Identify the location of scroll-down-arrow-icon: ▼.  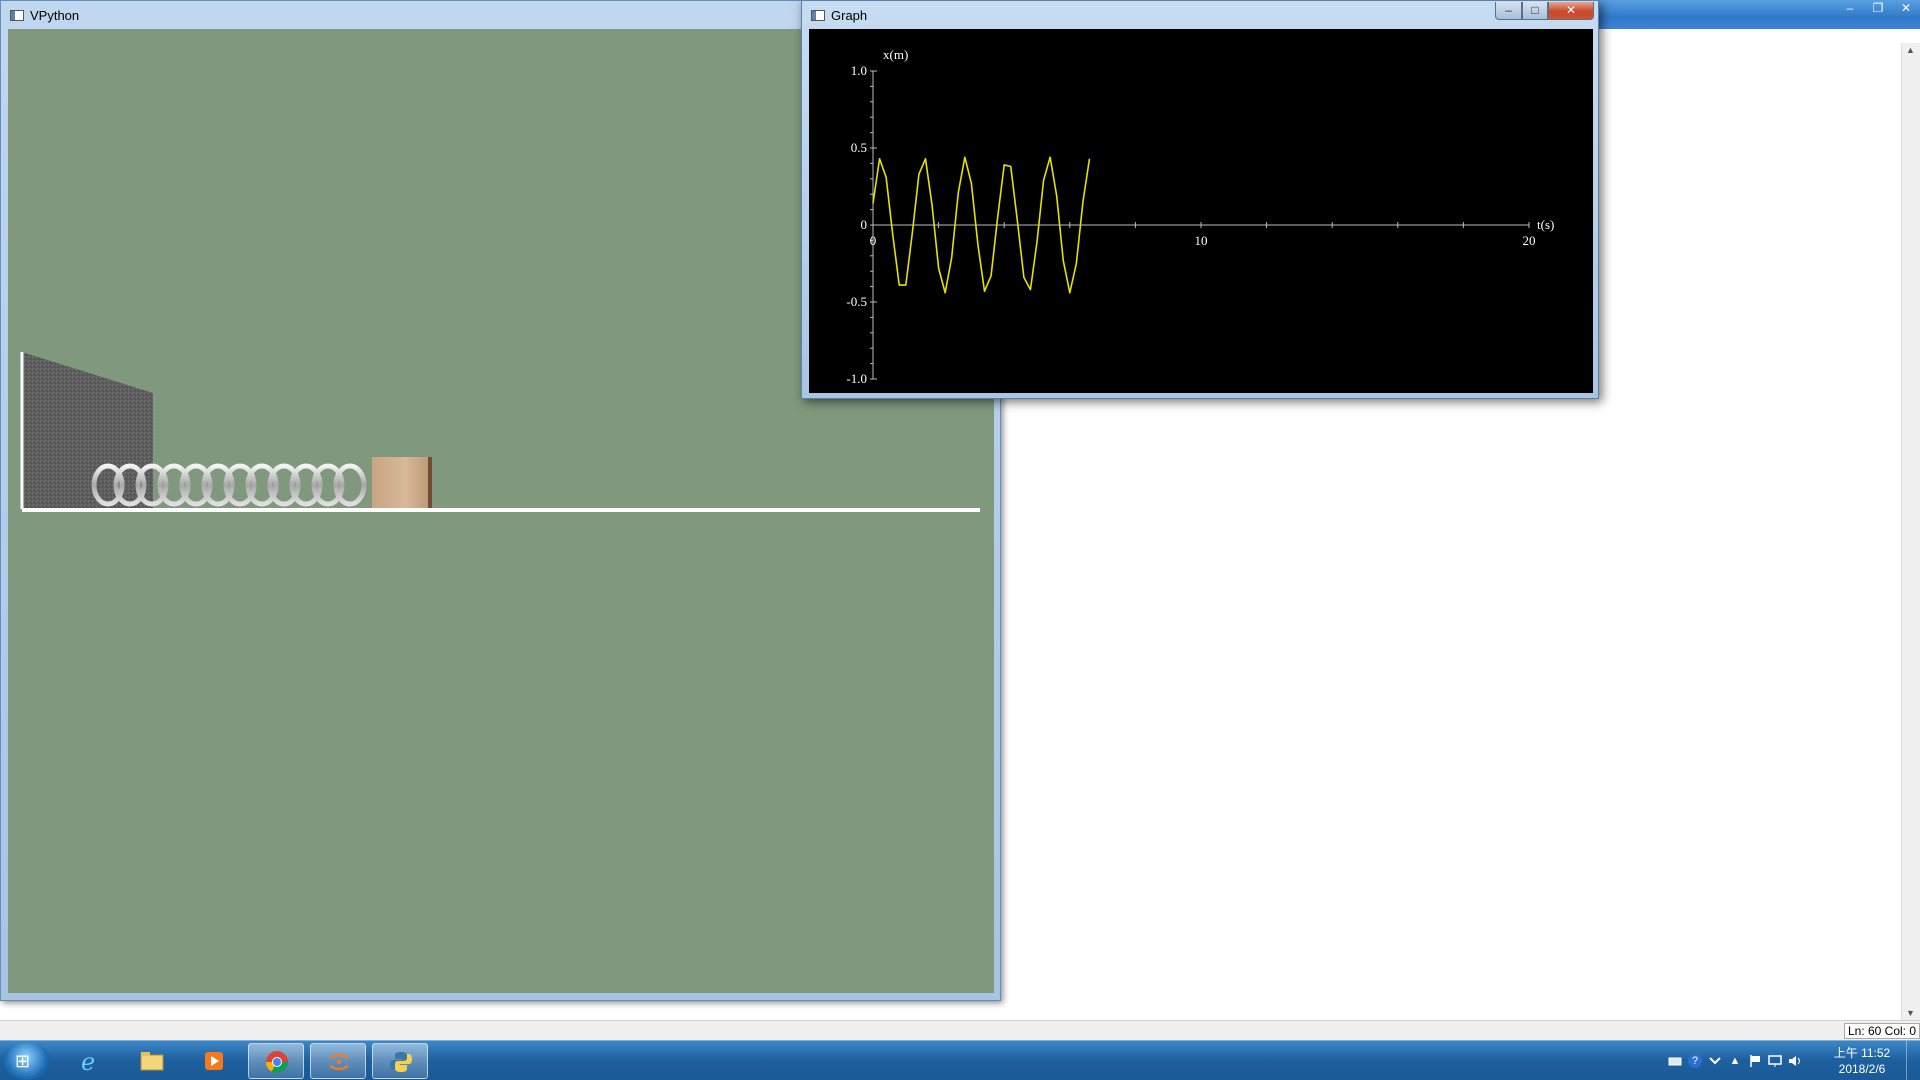
(1910, 1013).